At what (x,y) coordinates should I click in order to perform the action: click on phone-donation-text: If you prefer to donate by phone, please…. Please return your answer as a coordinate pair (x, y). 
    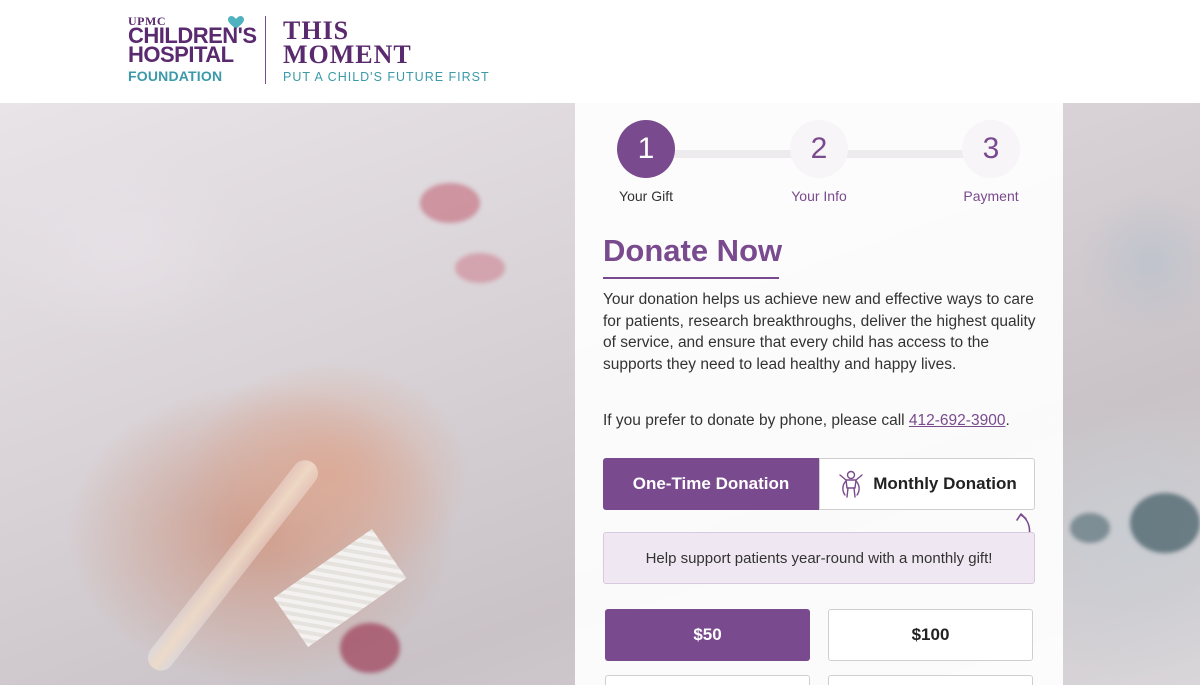
    Looking at the image, I should click on (823, 421).